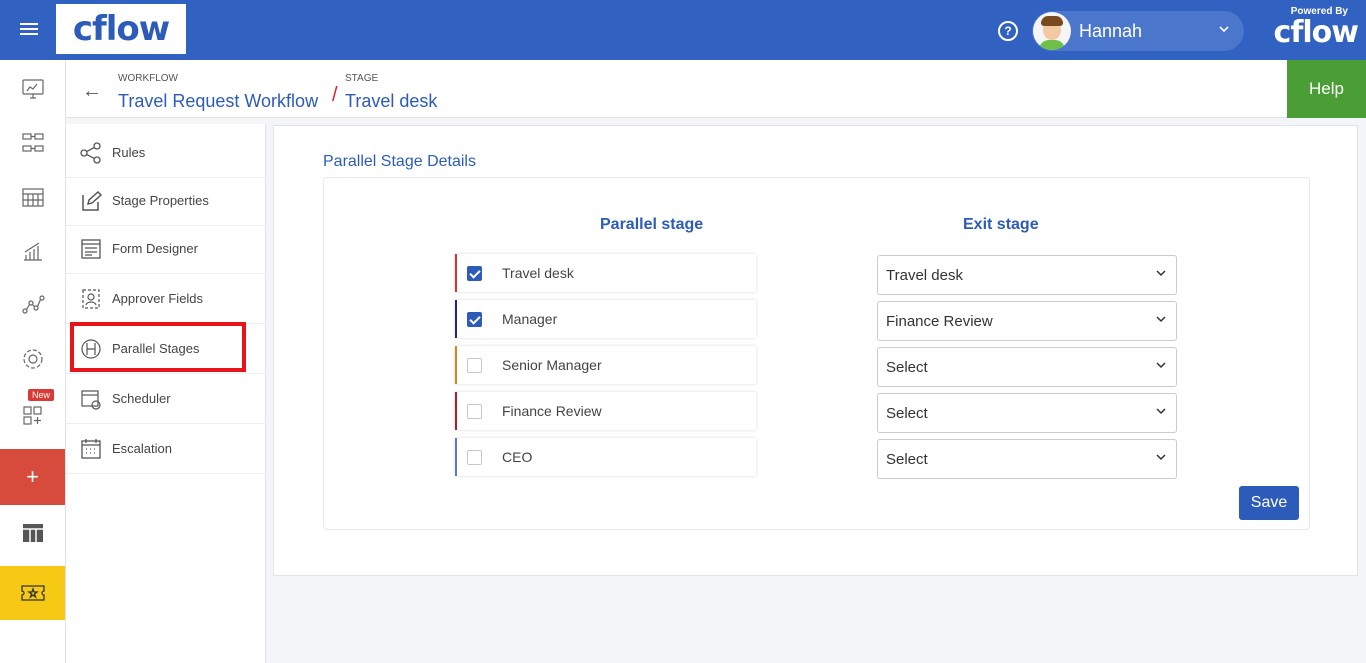  What do you see at coordinates (1027, 275) in the screenshot?
I see `exit-stage-select: Travel desk` at bounding box center [1027, 275].